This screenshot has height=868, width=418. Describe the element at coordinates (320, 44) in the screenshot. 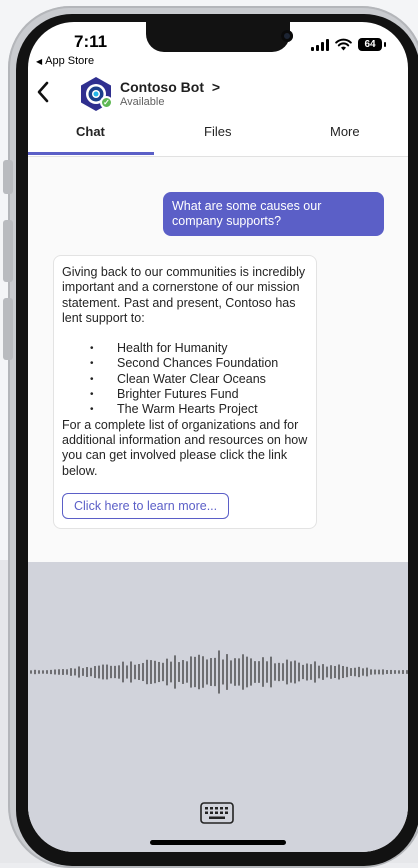

I see `cellular-signal-icon` at that location.